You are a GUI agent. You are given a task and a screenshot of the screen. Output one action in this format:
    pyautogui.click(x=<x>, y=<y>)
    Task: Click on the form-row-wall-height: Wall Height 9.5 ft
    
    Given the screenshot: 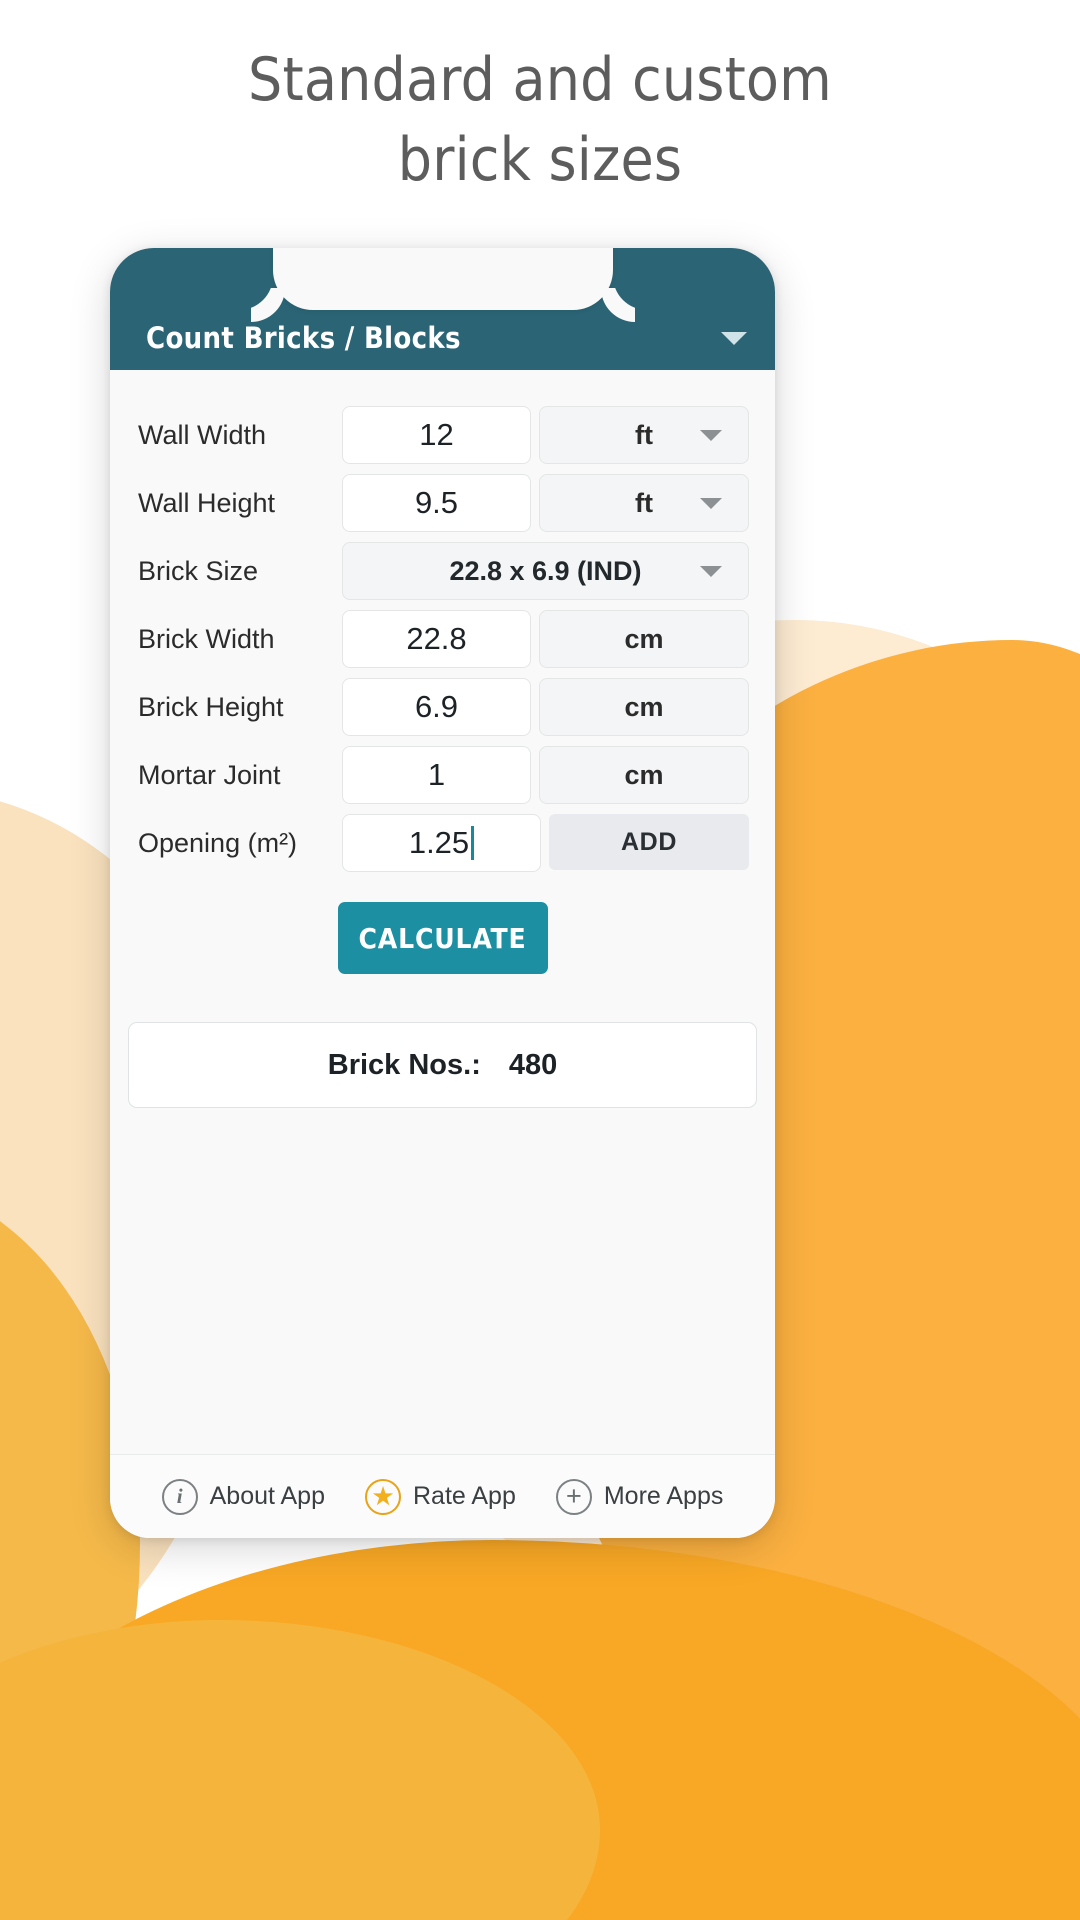 What is the action you would take?
    pyautogui.click(x=442, y=503)
    